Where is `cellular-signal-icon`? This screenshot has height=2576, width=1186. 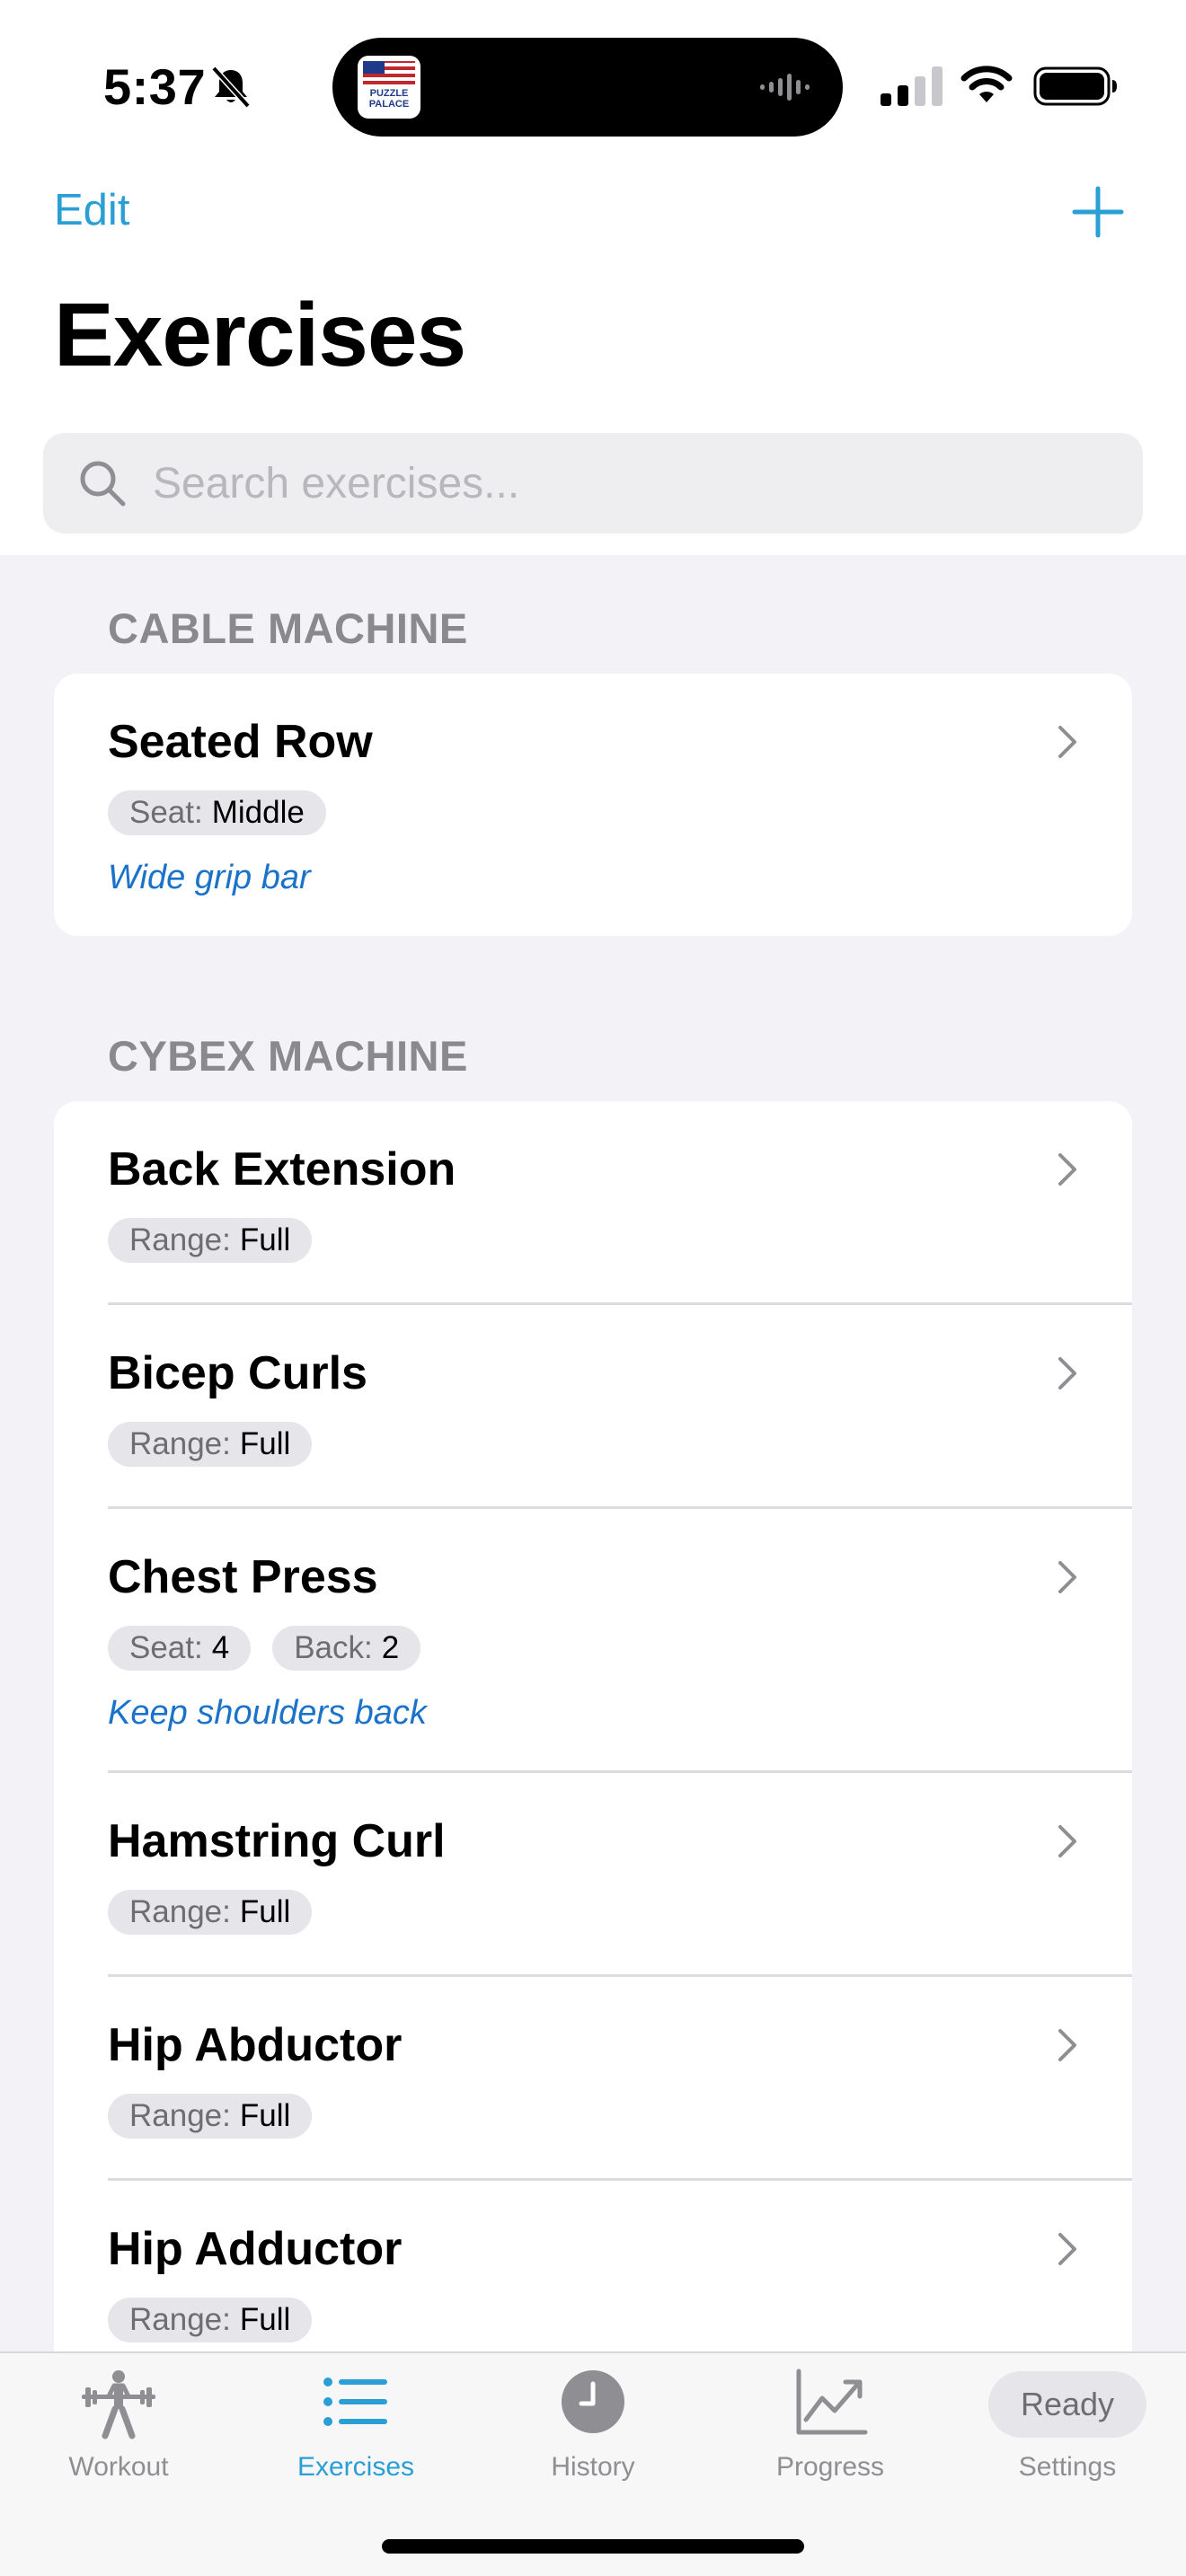
cellular-signal-icon is located at coordinates (912, 86).